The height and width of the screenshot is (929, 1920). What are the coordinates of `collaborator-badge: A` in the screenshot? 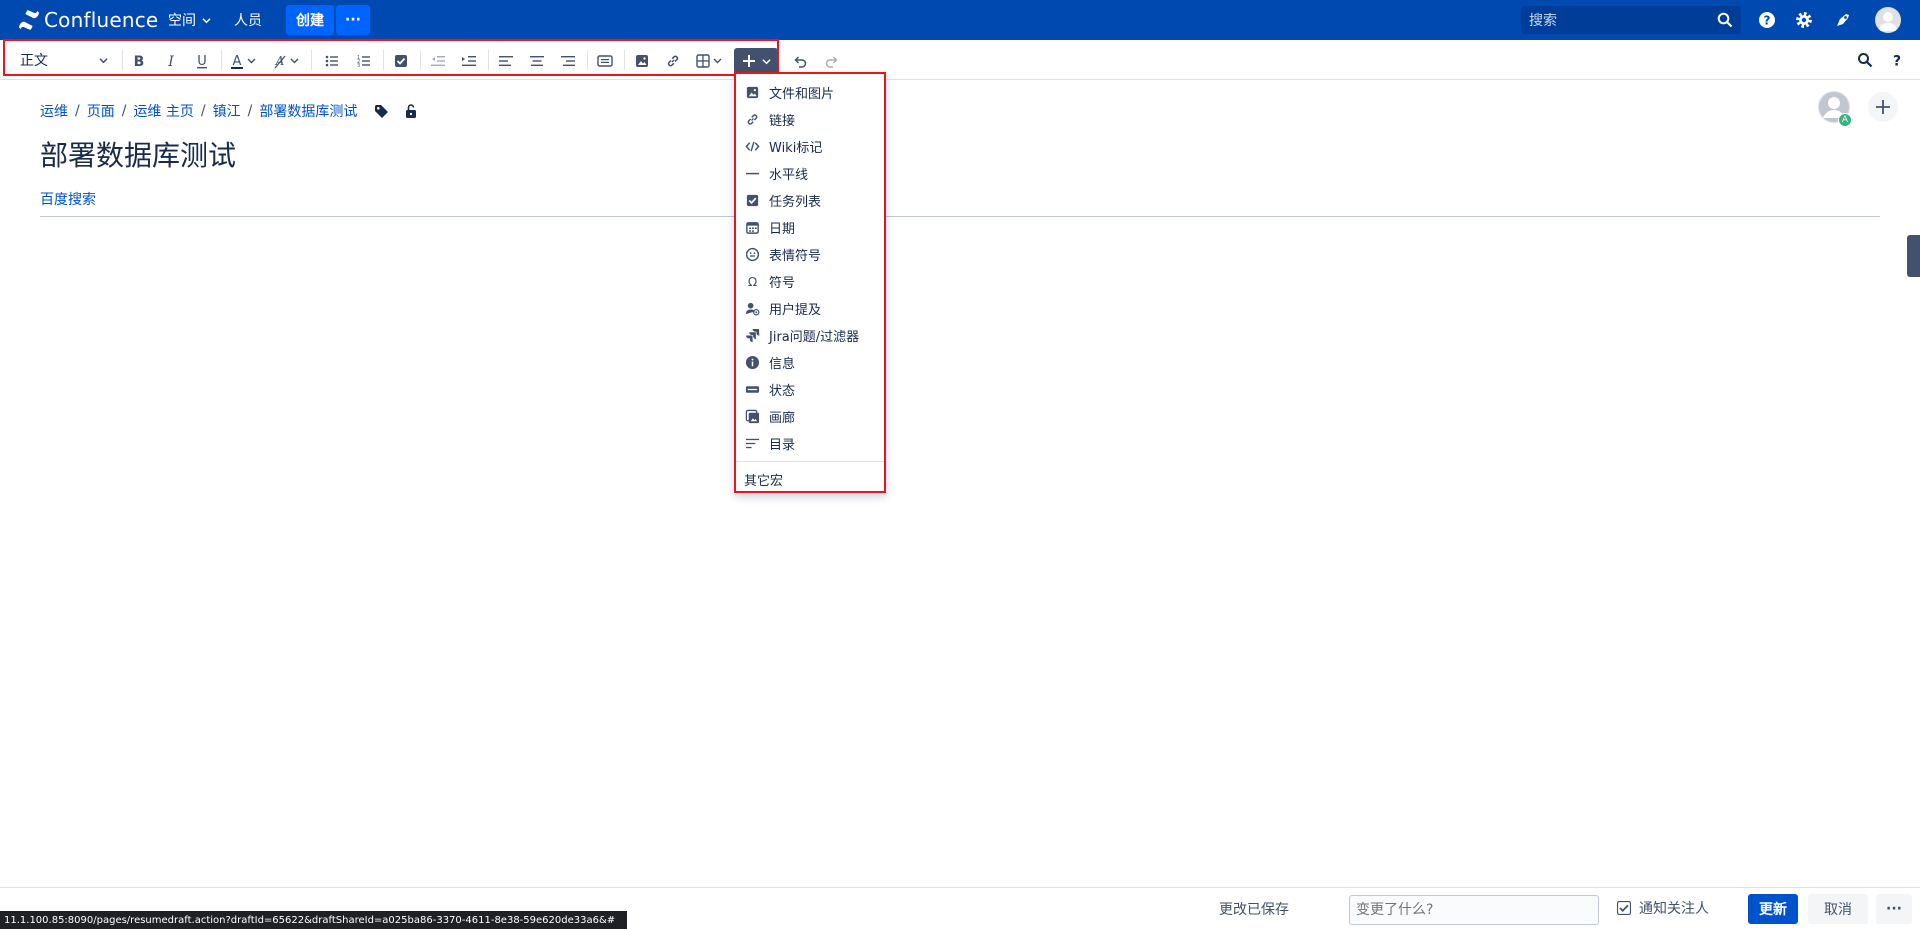 It's located at (1845, 120).